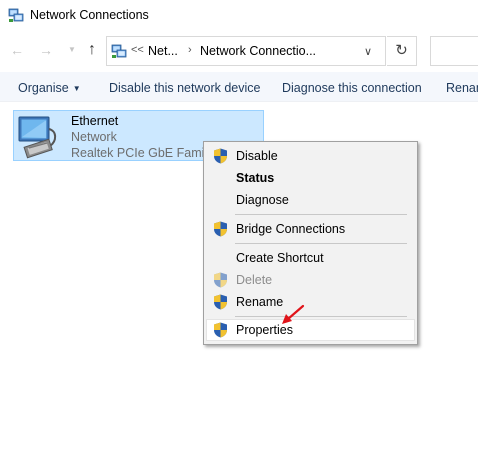 The height and width of the screenshot is (454, 478). I want to click on menu-item-label: Create Shortcut, so click(280, 258).